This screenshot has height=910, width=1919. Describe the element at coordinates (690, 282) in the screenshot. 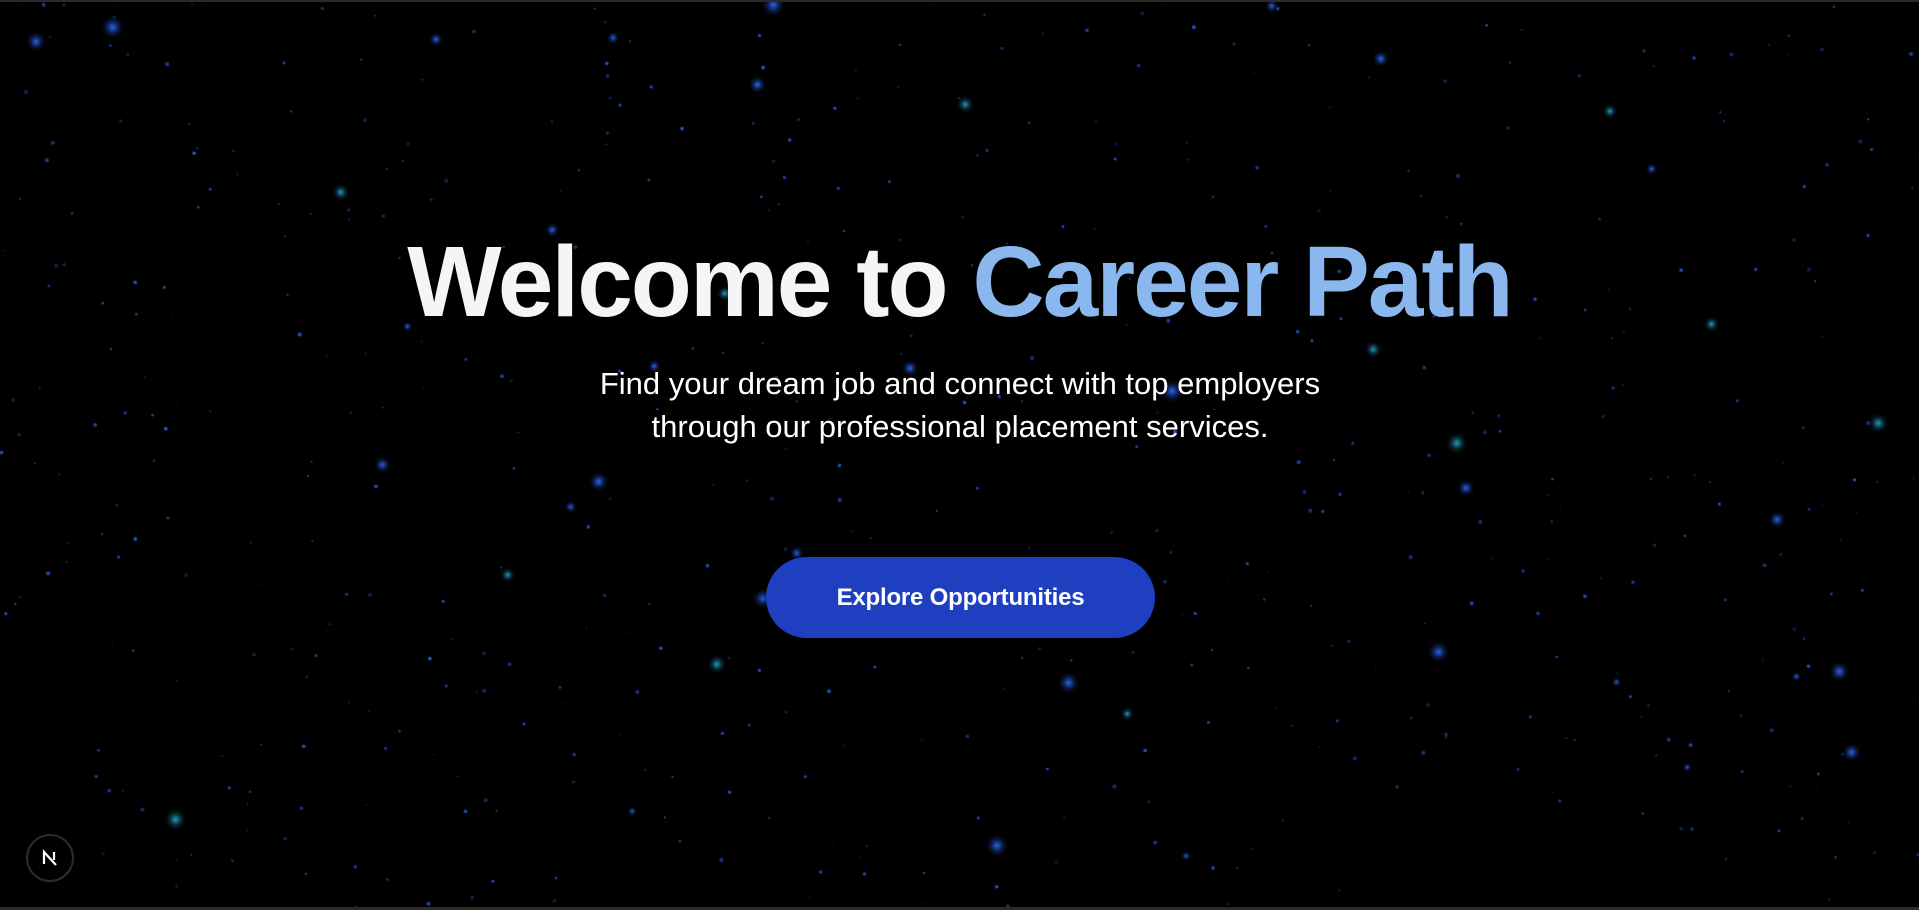

I see `hero-title-prefix: Welcome to` at that location.